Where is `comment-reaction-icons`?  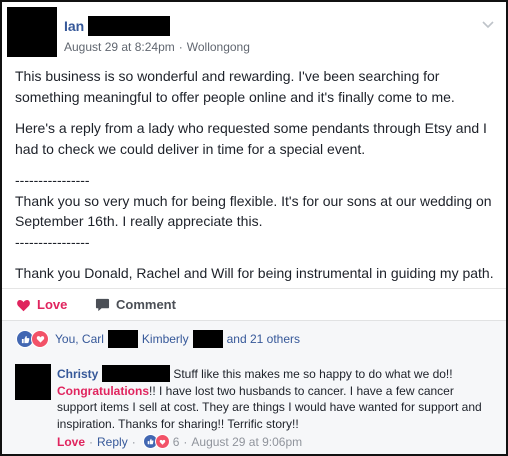 comment-reaction-icons is located at coordinates (156, 441).